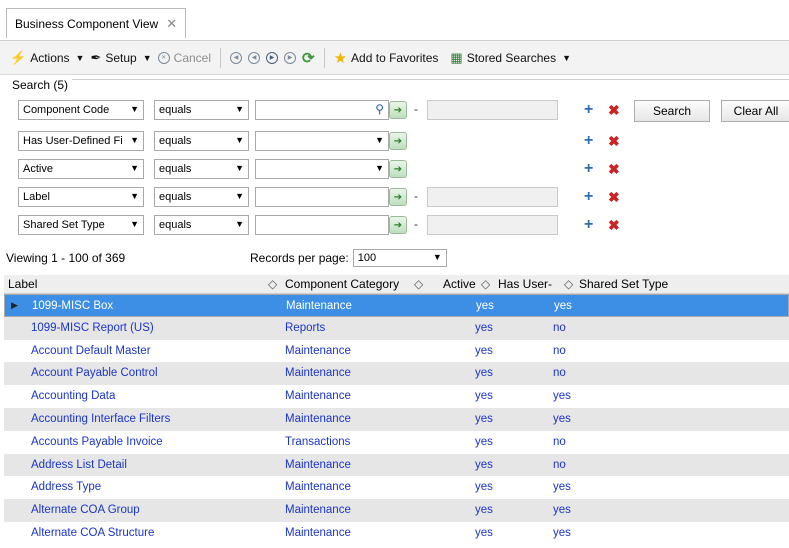  I want to click on add-to-favorites-button: ★ Add to Favorites, so click(386, 58).